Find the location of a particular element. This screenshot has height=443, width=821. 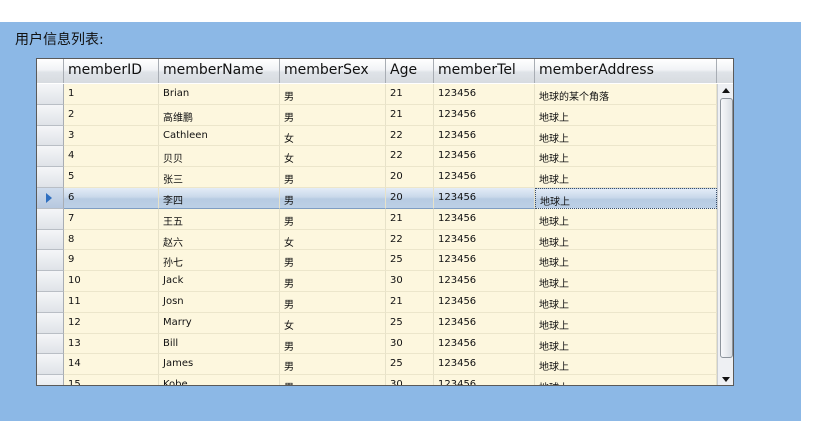

table-row: 11 Josn 男 21 123456 地球上 is located at coordinates (377, 302).